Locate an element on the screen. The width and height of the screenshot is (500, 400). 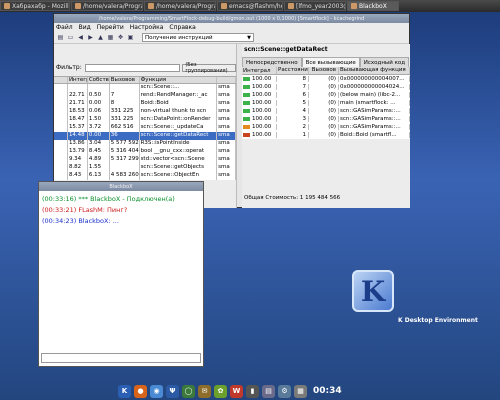
table-cell: scn::Scene::_updateCa is located at coordinates (179, 128).